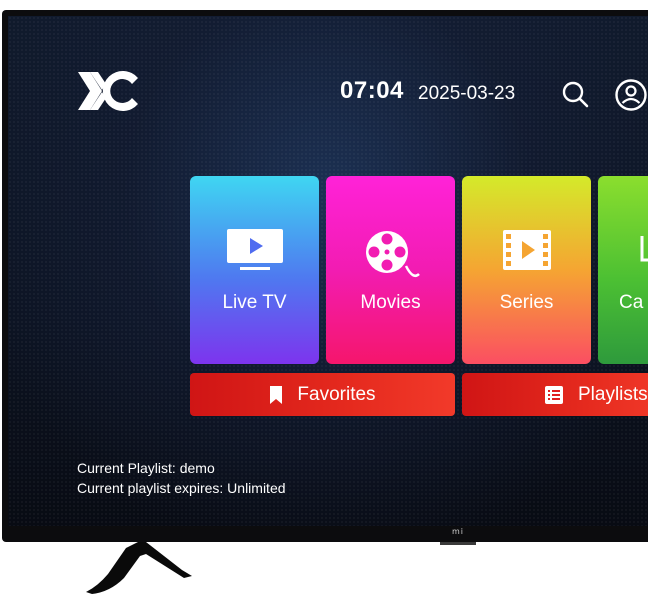 The width and height of the screenshot is (648, 594). I want to click on favorites-label: Favorites, so click(336, 394).